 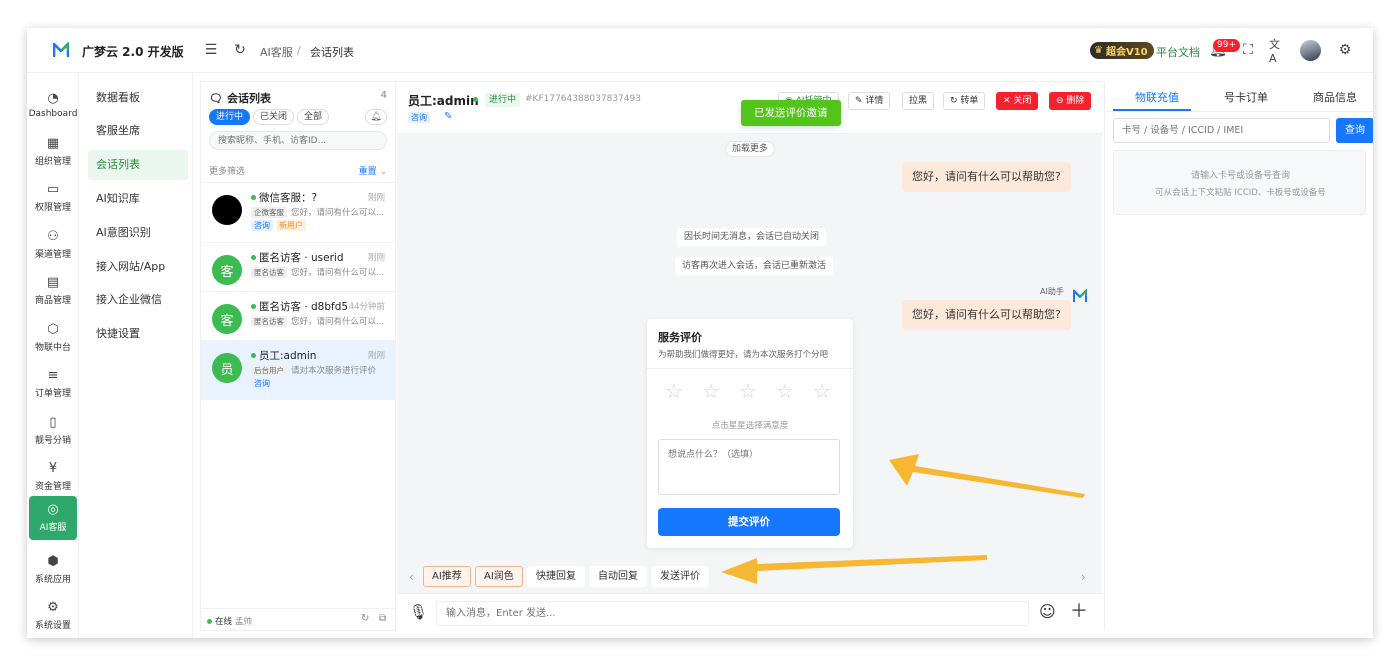 What do you see at coordinates (138, 98) in the screenshot?
I see `submenu-dashboard: 数据看板` at bounding box center [138, 98].